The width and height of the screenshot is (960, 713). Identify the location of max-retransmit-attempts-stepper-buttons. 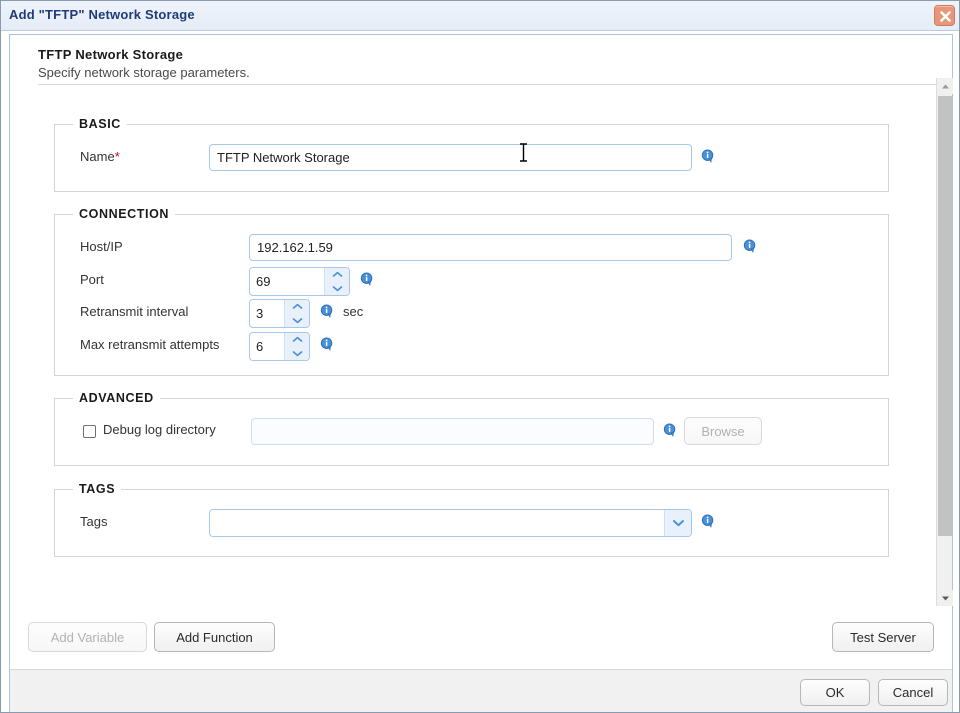
(296, 346).